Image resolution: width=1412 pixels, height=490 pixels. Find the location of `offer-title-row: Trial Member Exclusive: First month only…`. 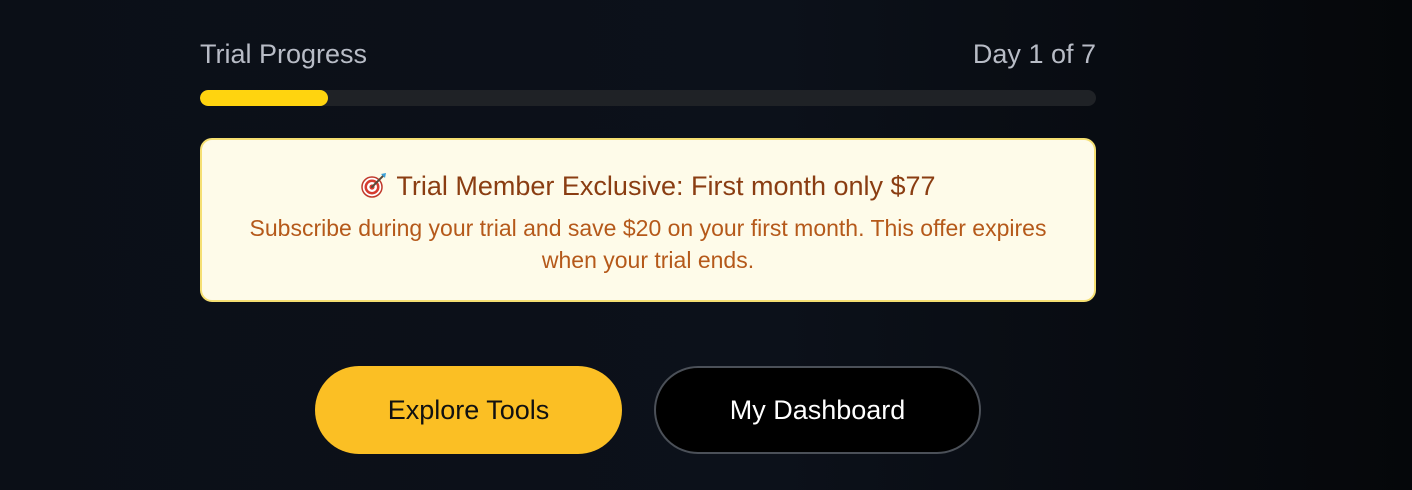

offer-title-row: Trial Member Exclusive: First month only… is located at coordinates (648, 186).